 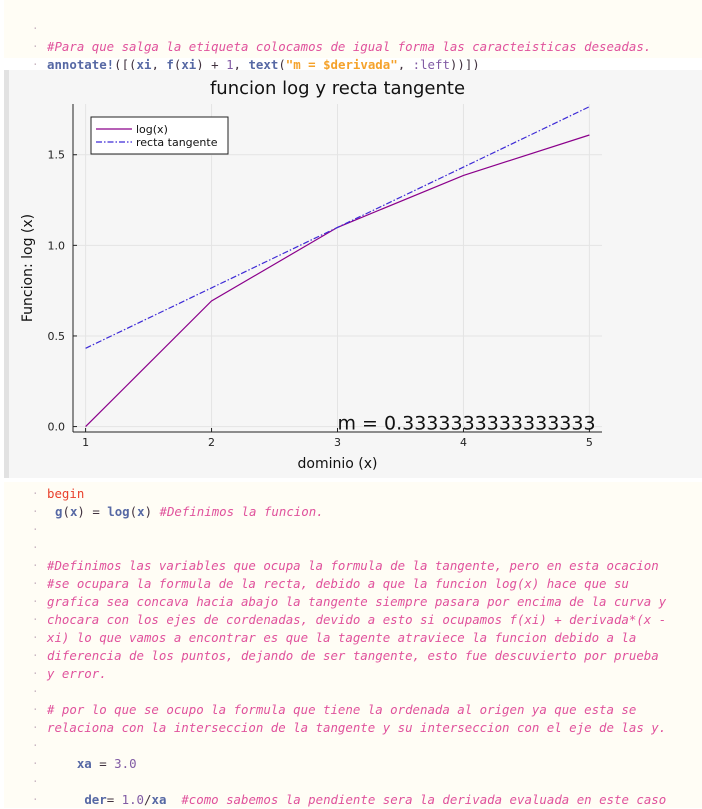 I want to click on code-text: xa = 3.0, so click(x=106, y=763).